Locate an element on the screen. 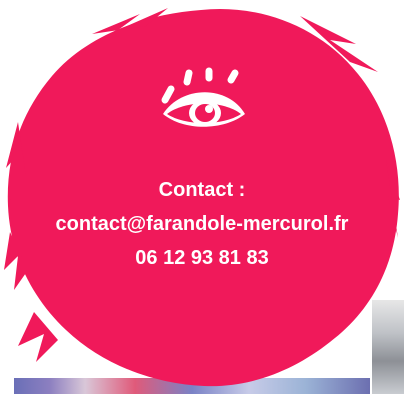 The image size is (404, 394). contact-heading: Contact : is located at coordinates (202, 190).